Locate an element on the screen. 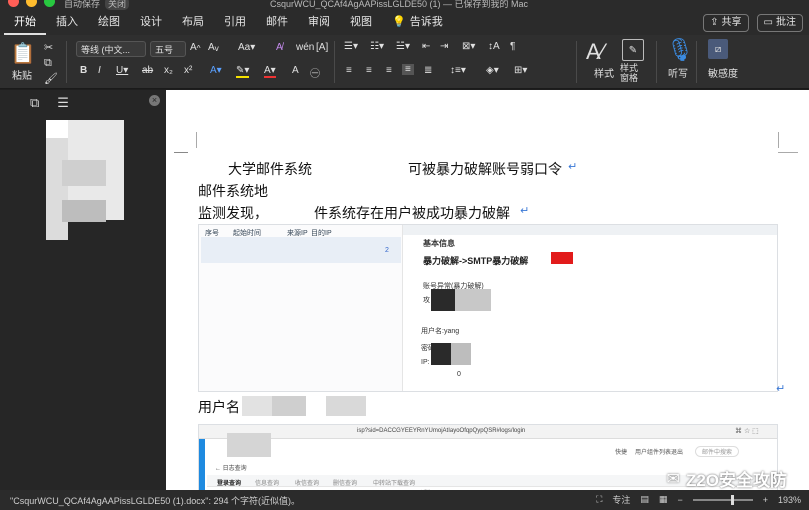  styles-pane-icon: ✎ is located at coordinates (633, 50).